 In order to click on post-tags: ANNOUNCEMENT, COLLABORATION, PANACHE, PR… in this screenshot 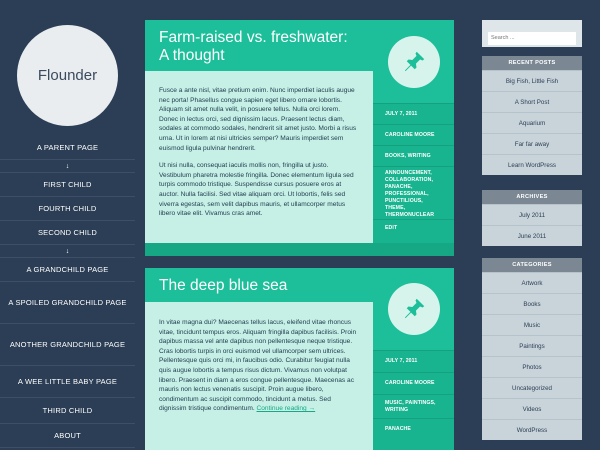, I will do `click(413, 192)`.